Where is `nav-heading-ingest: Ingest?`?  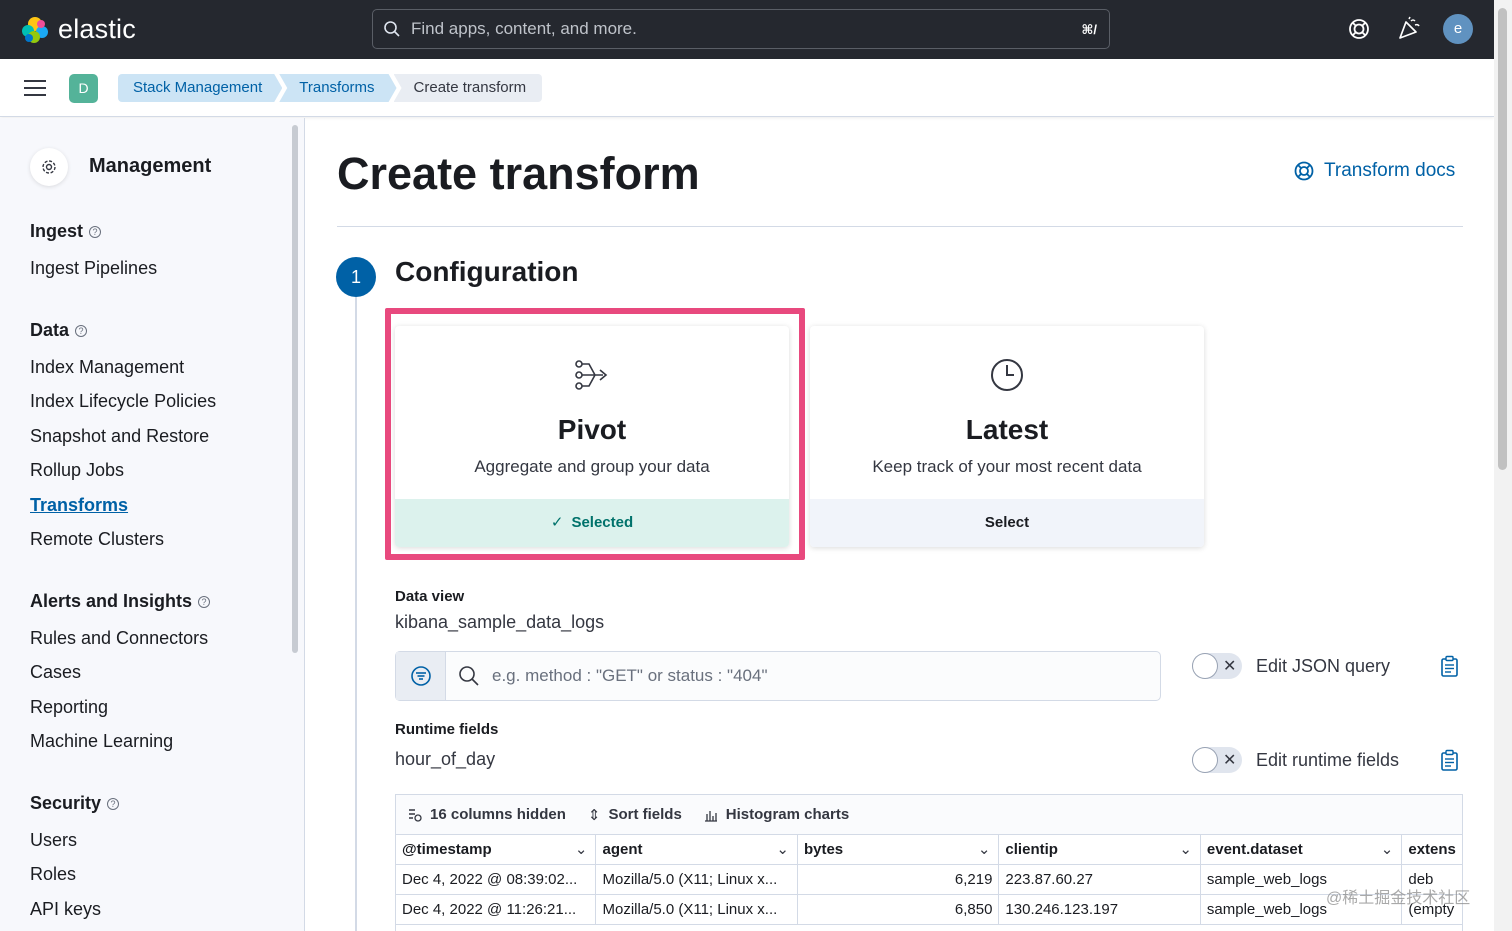
nav-heading-ingest: Ingest? is located at coordinates (66, 231).